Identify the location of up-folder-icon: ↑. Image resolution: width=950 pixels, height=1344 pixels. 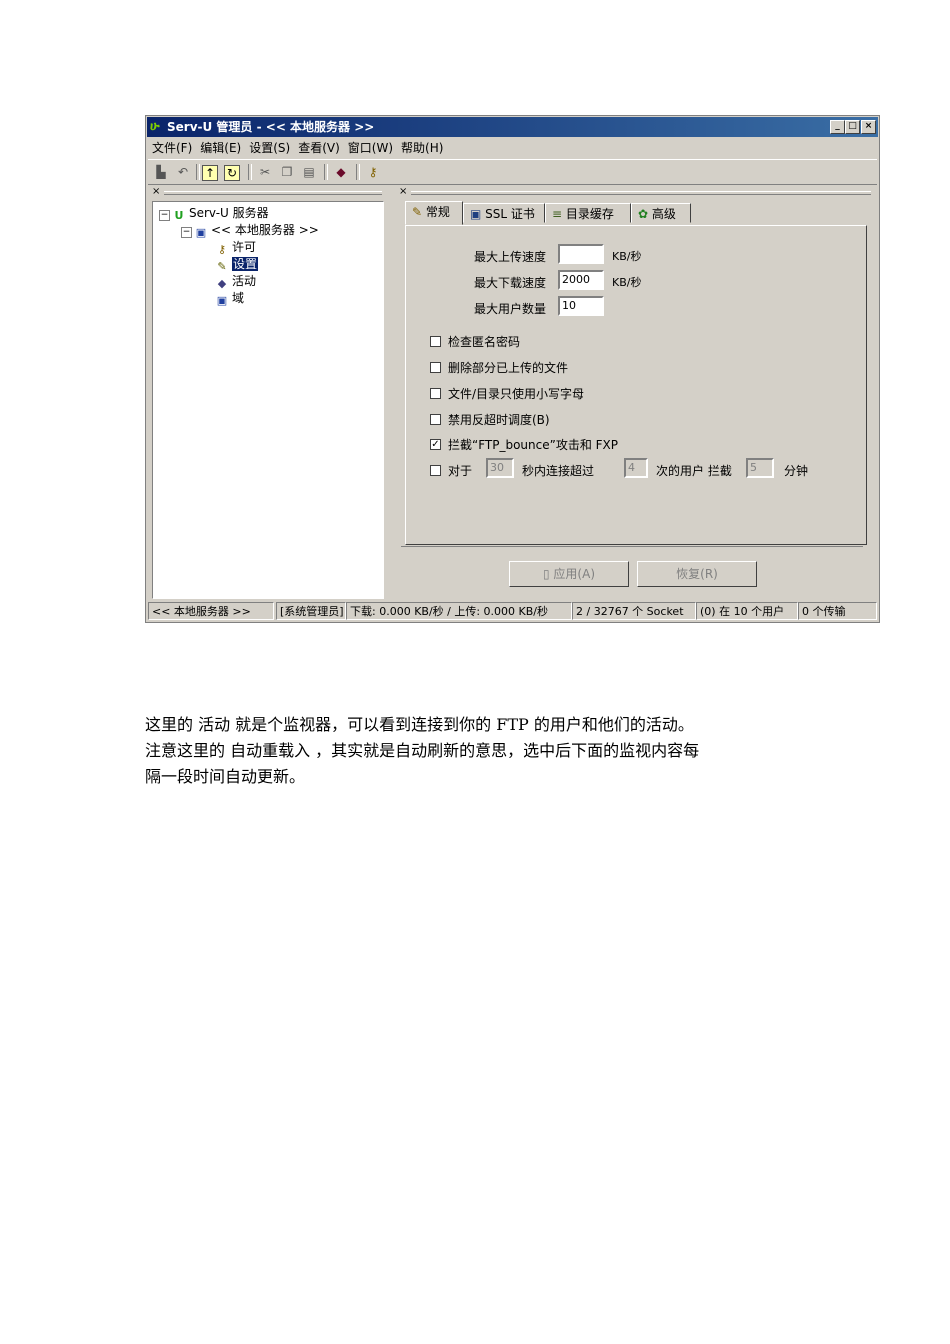
(210, 173).